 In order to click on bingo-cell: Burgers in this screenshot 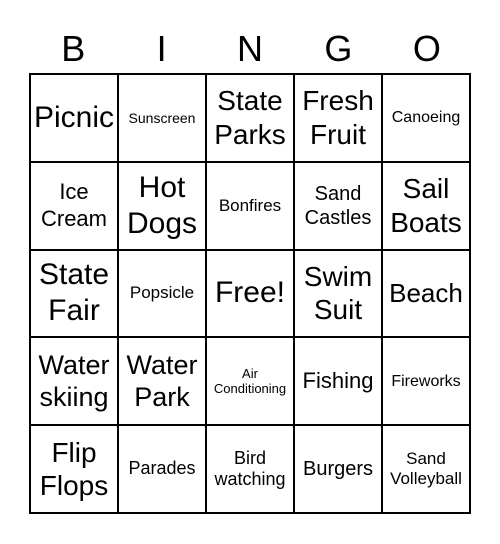, I will do `click(338, 469)`.